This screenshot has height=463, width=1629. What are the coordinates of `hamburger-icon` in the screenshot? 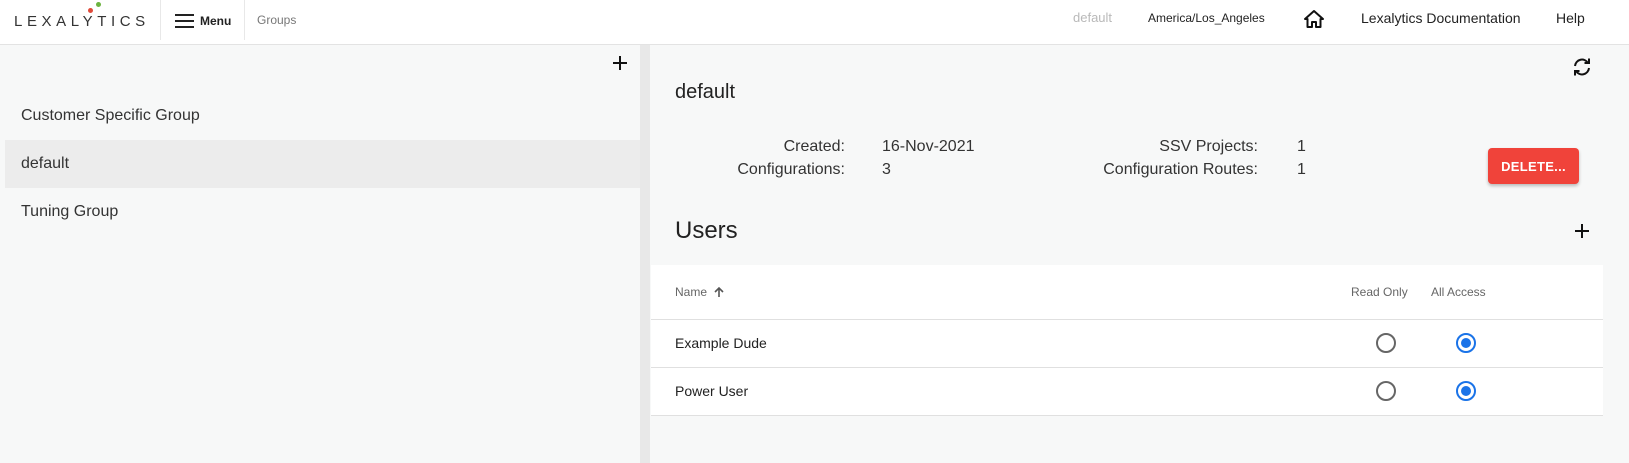 It's located at (184, 21).